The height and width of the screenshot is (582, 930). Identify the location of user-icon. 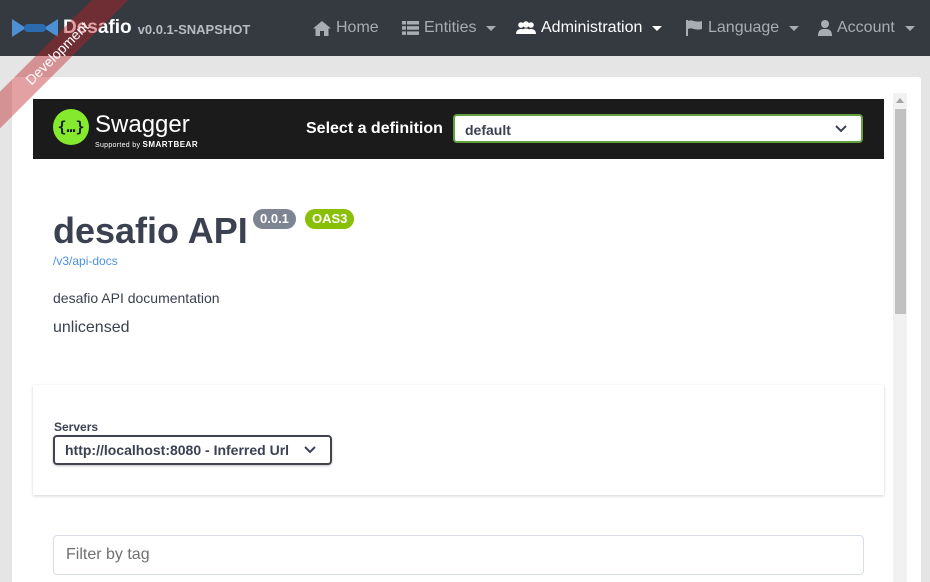
(825, 28).